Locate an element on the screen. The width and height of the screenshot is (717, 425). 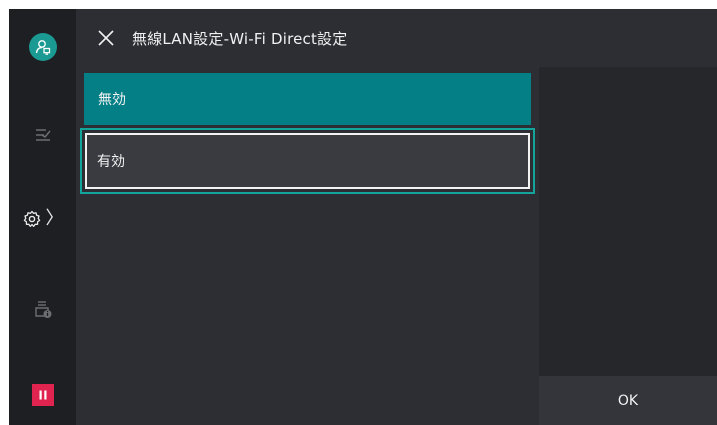
option-label: 有効 is located at coordinates (111, 162).